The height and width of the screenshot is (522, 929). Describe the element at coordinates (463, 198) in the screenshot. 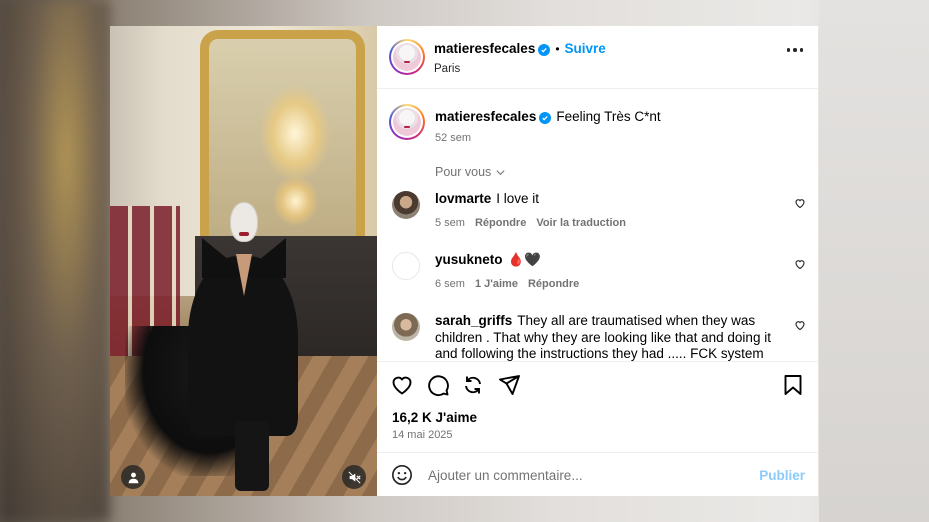

I see `comment-username: lovmarte` at that location.